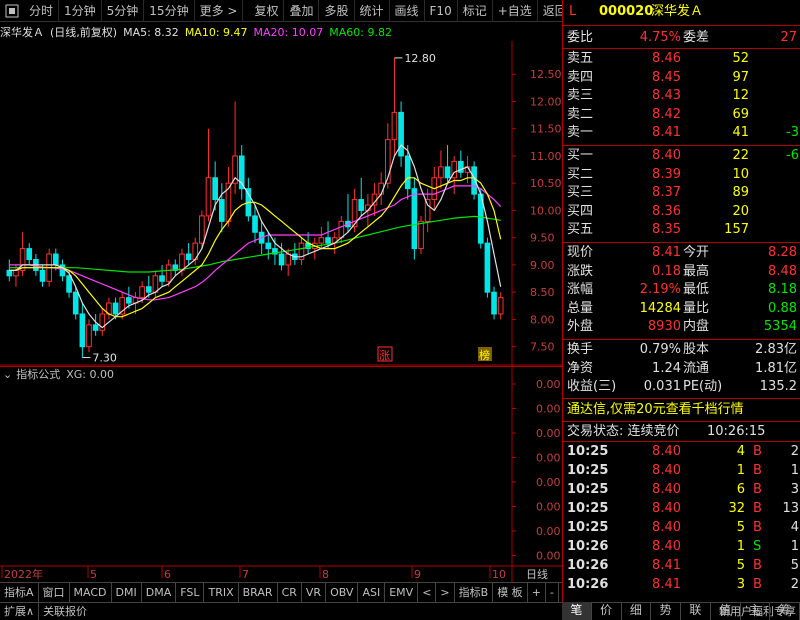 The image size is (800, 620). What do you see at coordinates (91, 592) in the screenshot?
I see `indicator-tab: MACD` at bounding box center [91, 592].